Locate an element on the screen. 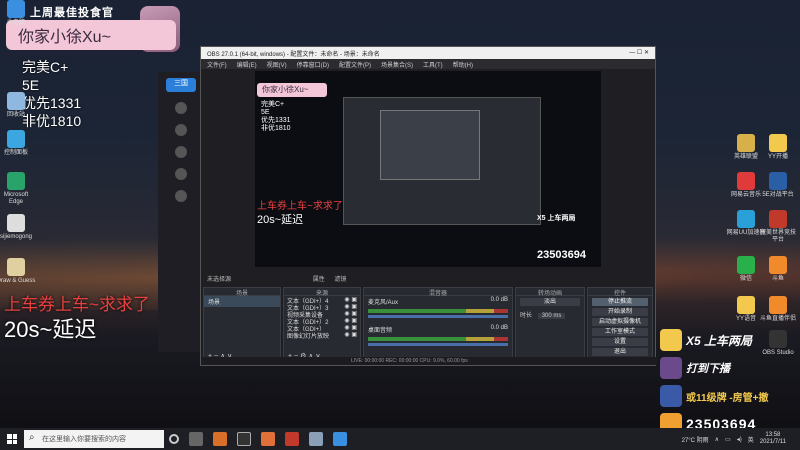 This screenshot has height=450, width=800. channel-name: 麦克风/Aux is located at coordinates (383, 303).